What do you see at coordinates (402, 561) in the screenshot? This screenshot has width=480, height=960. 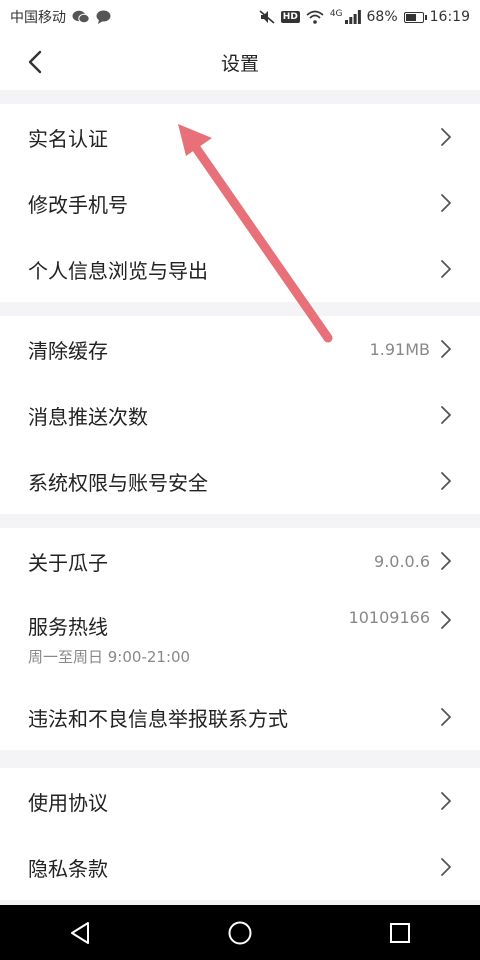 I see `app-version: 9.0.0.6` at bounding box center [402, 561].